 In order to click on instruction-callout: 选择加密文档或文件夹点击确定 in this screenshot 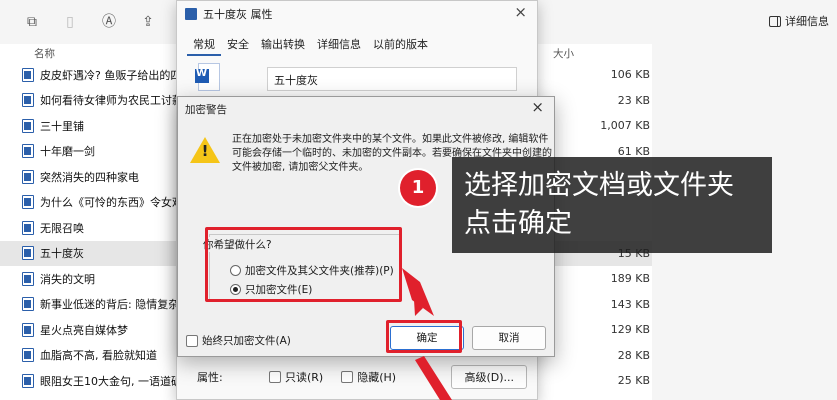, I will do `click(612, 205)`.